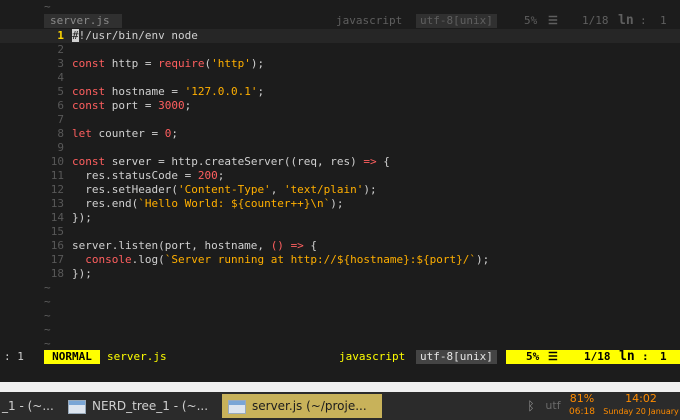 The image size is (680, 420). What do you see at coordinates (641, 406) in the screenshot?
I see `clock: 14:02 Sunday 20 January` at bounding box center [641, 406].